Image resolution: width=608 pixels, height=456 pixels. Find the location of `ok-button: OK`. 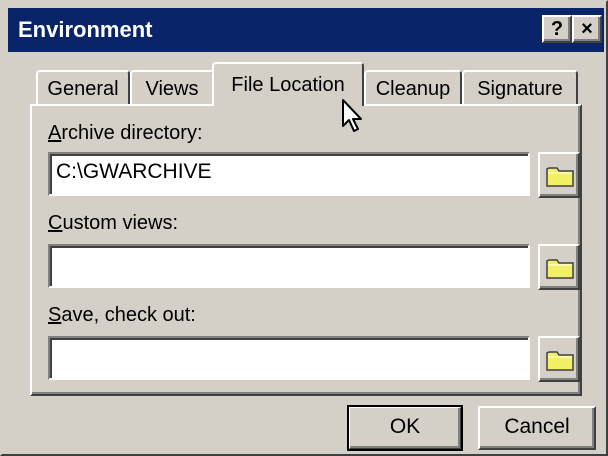

ok-button: OK is located at coordinates (405, 428).